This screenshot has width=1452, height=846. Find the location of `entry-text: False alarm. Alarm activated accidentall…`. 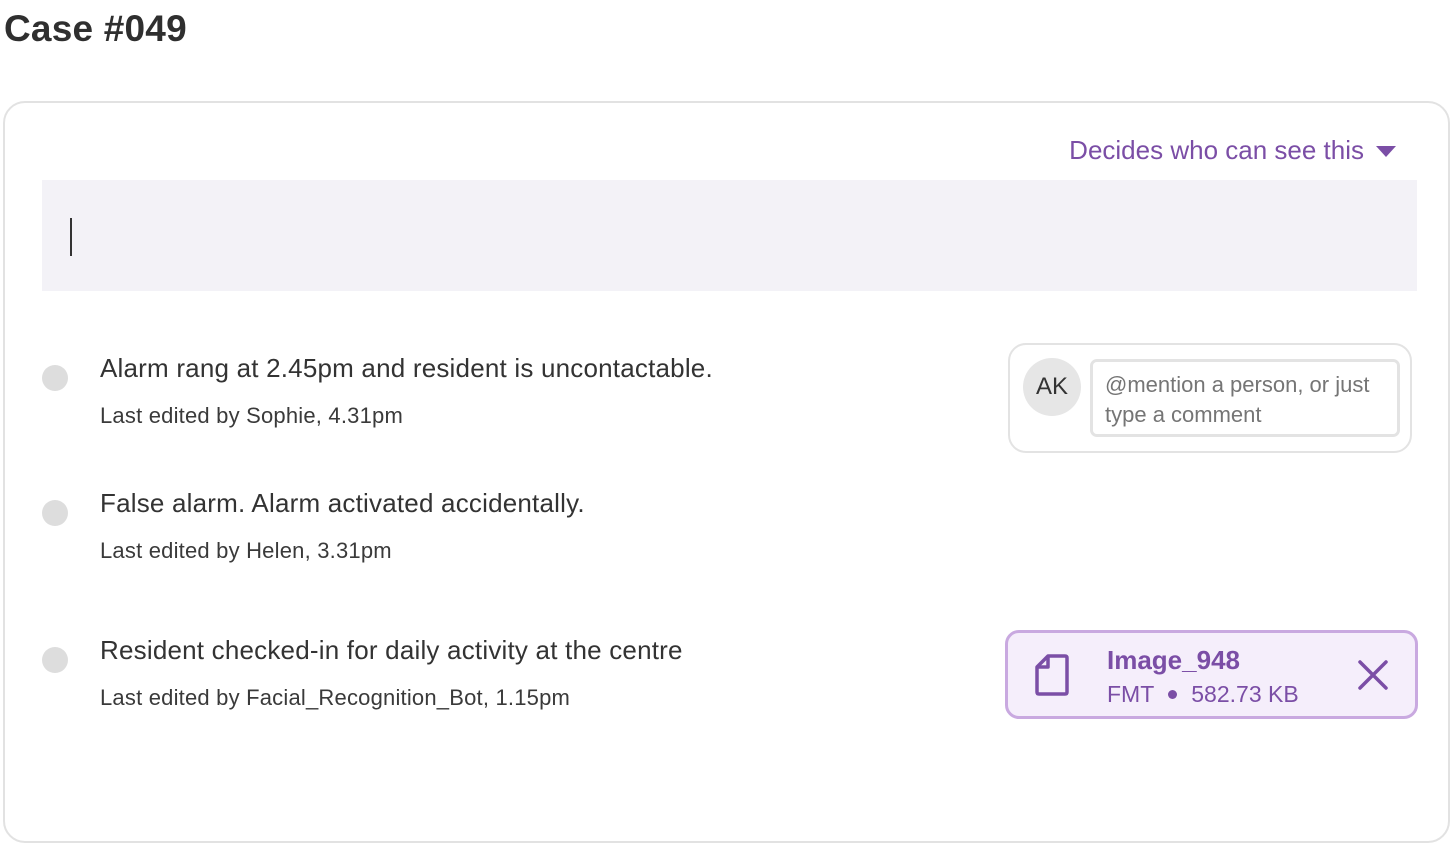

entry-text: False alarm. Alarm activated accidentall… is located at coordinates (342, 503).